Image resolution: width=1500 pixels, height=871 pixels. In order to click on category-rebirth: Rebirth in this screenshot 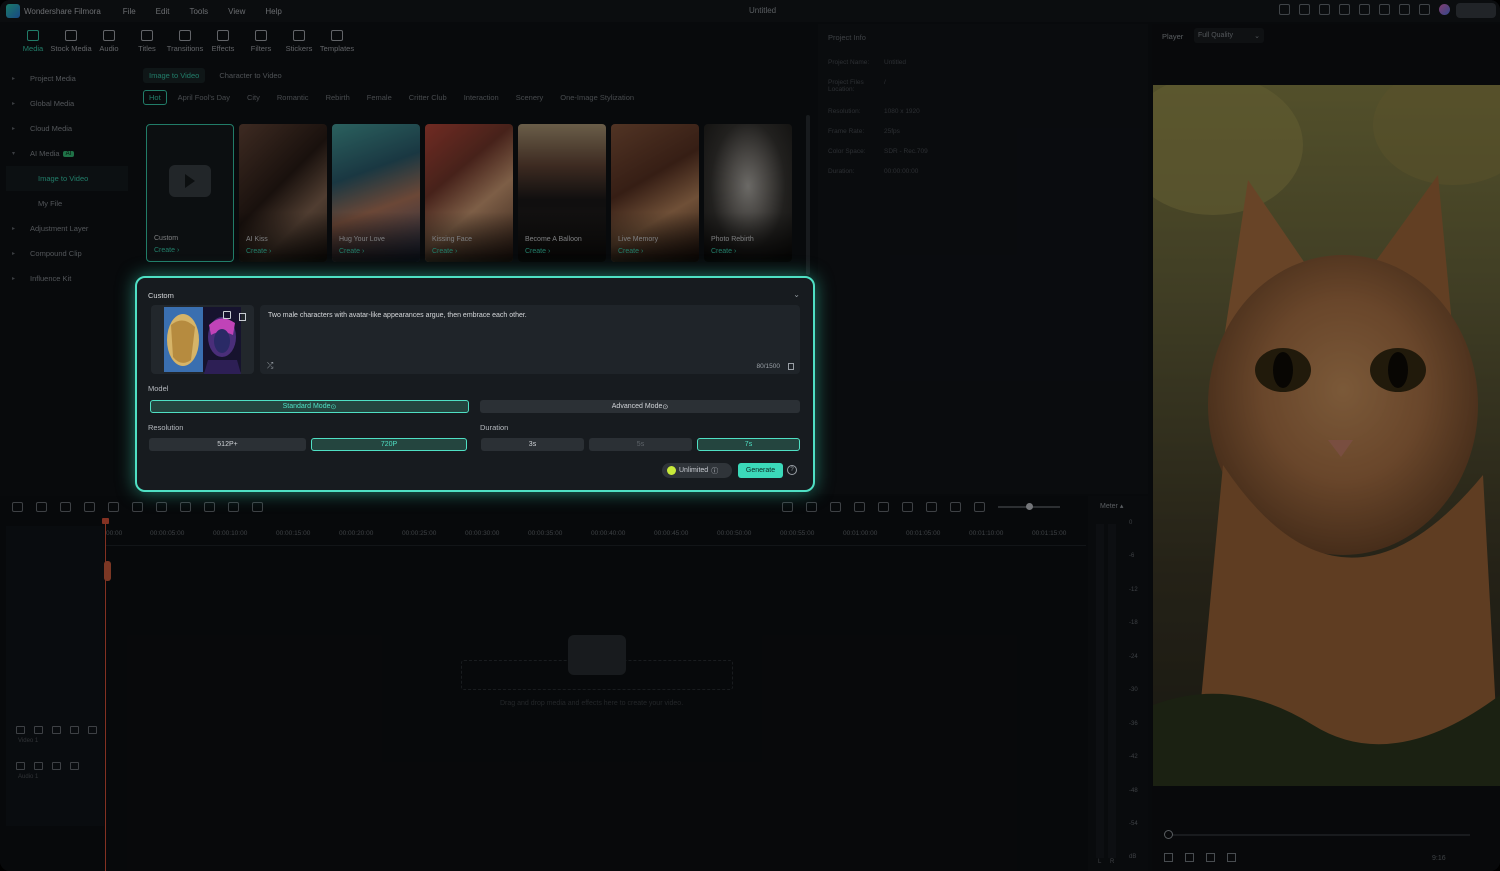, I will do `click(338, 97)`.